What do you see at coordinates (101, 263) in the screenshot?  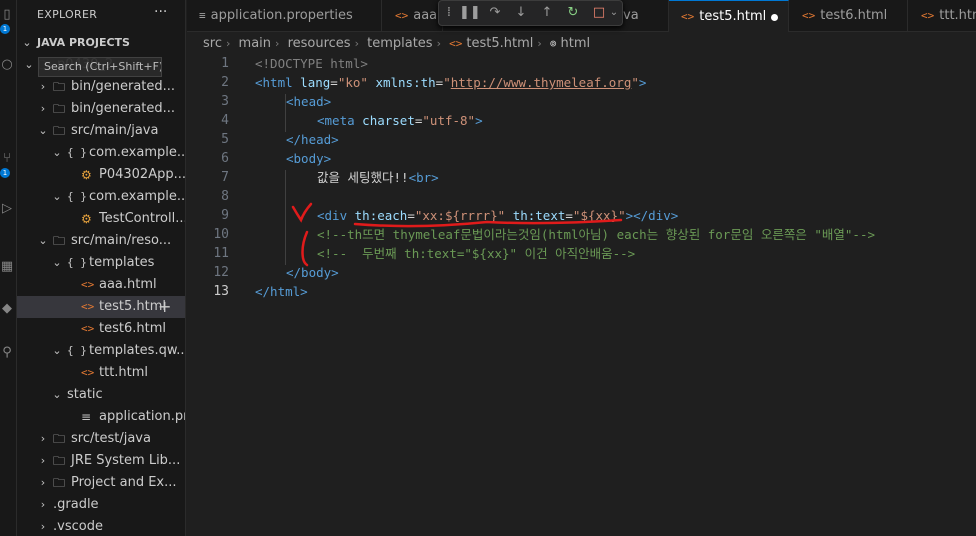 I see `tree-item: ⌄ { } templates` at bounding box center [101, 263].